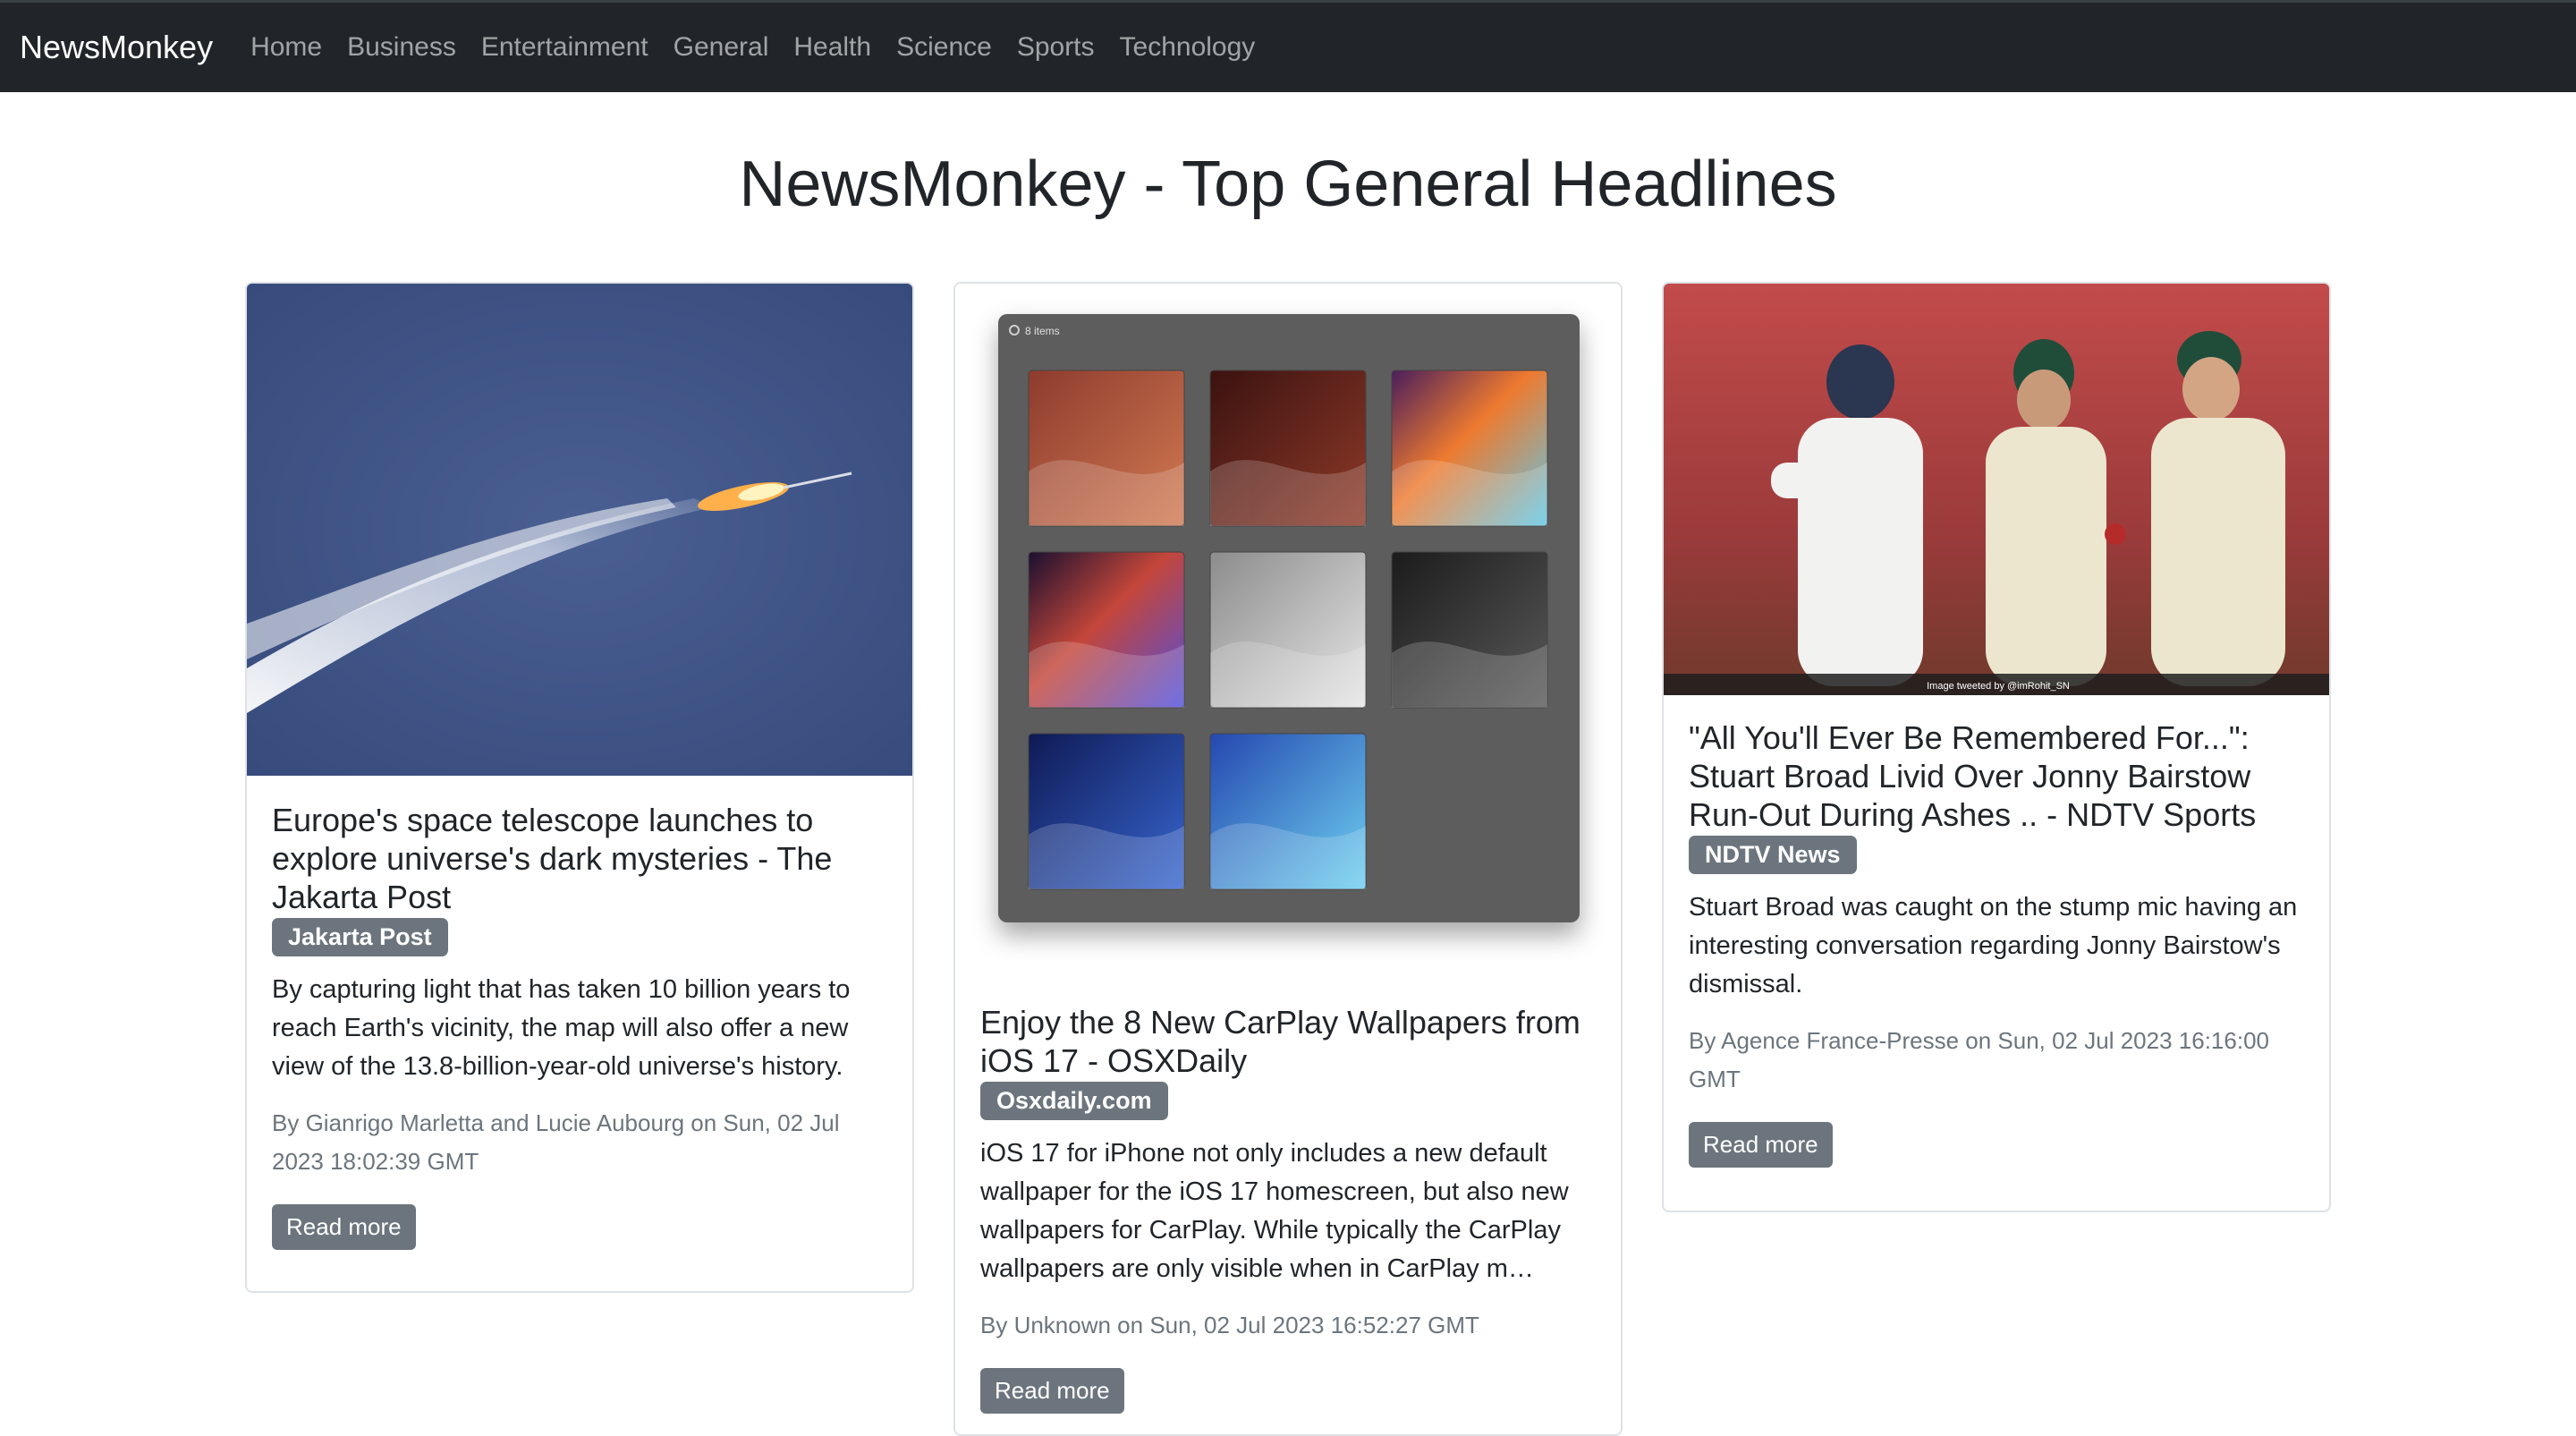 This screenshot has height=1436, width=2576. I want to click on rocket-launch-image, so click(579, 530).